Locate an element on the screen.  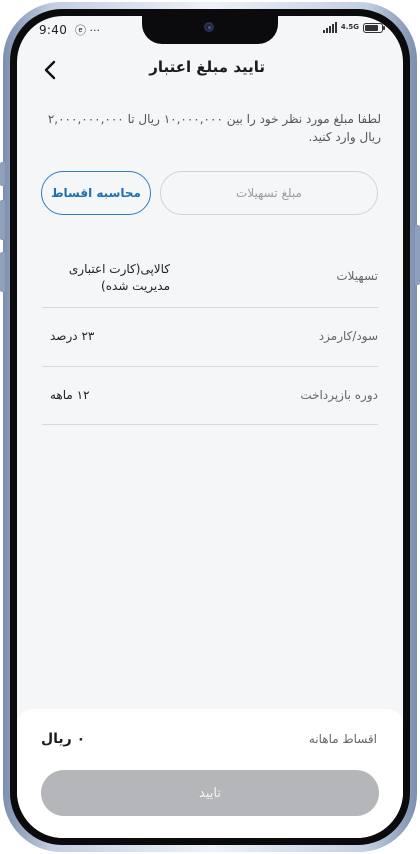
network-type-label: 4.5G is located at coordinates (349, 27).